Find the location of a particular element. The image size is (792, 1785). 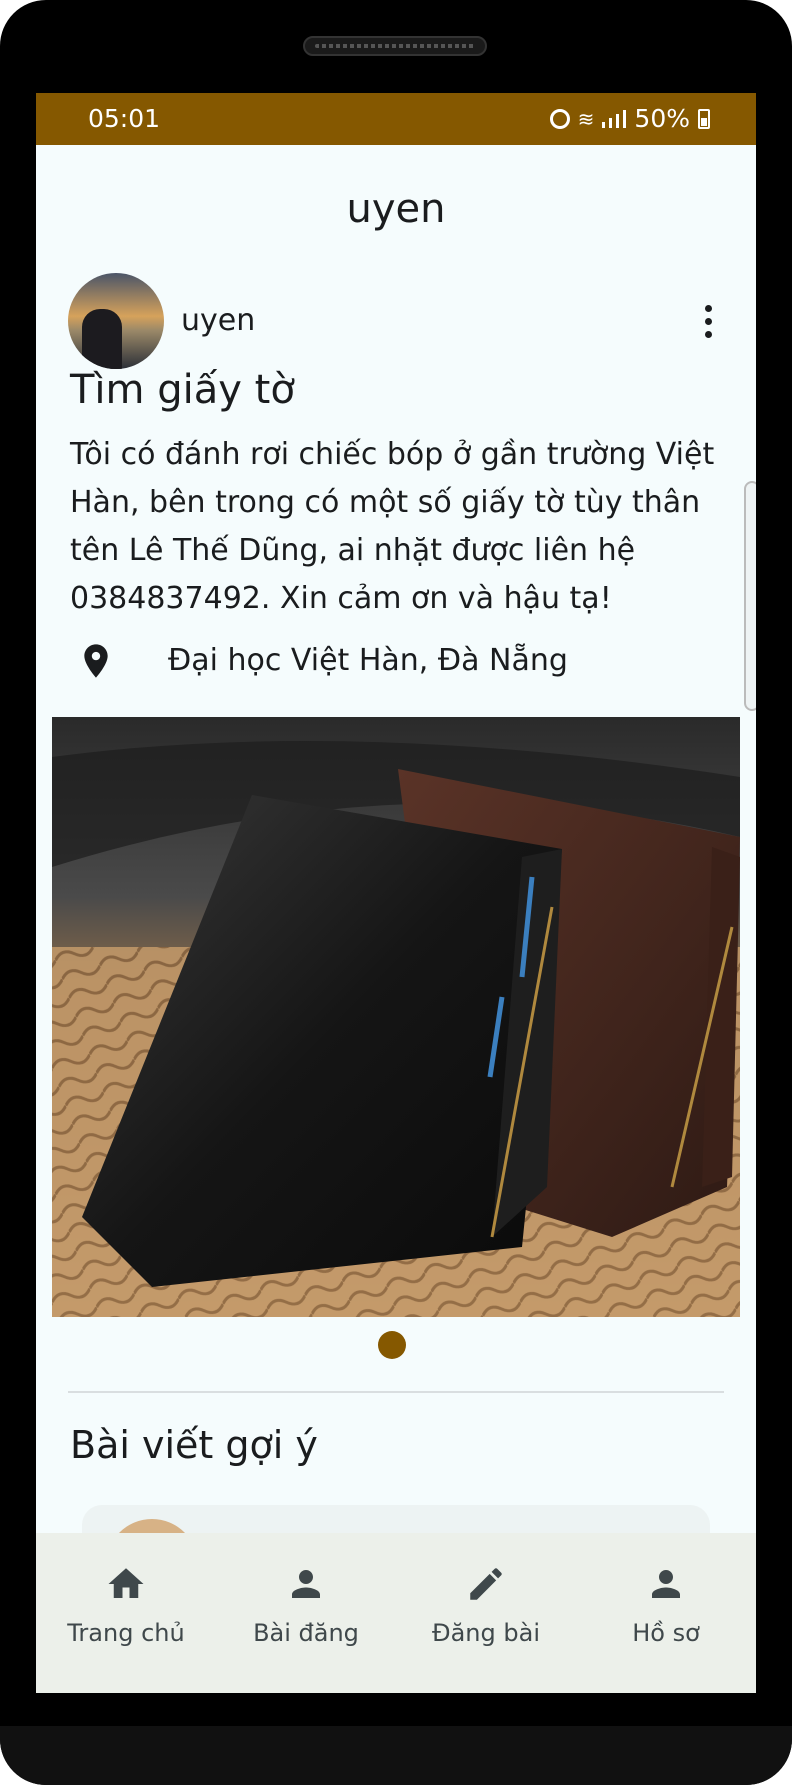

battery-percent: 50% is located at coordinates (662, 118).